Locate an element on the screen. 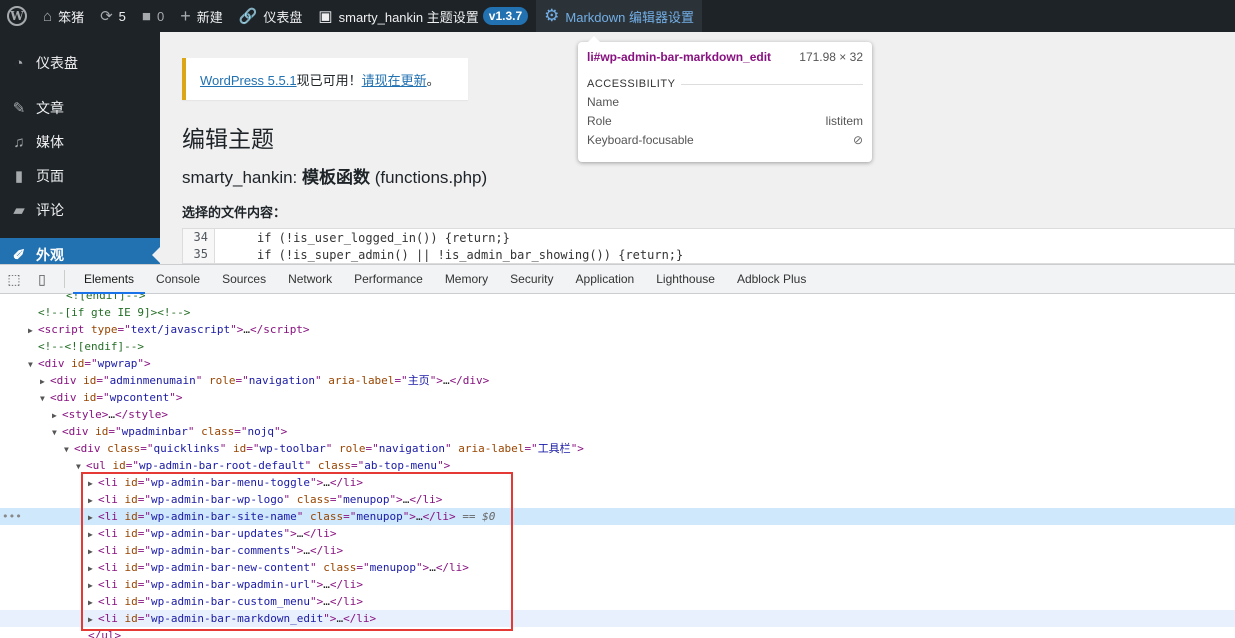 The width and height of the screenshot is (1235, 638). markdown-label: Markdown 编辑器设置 is located at coordinates (629, 17).